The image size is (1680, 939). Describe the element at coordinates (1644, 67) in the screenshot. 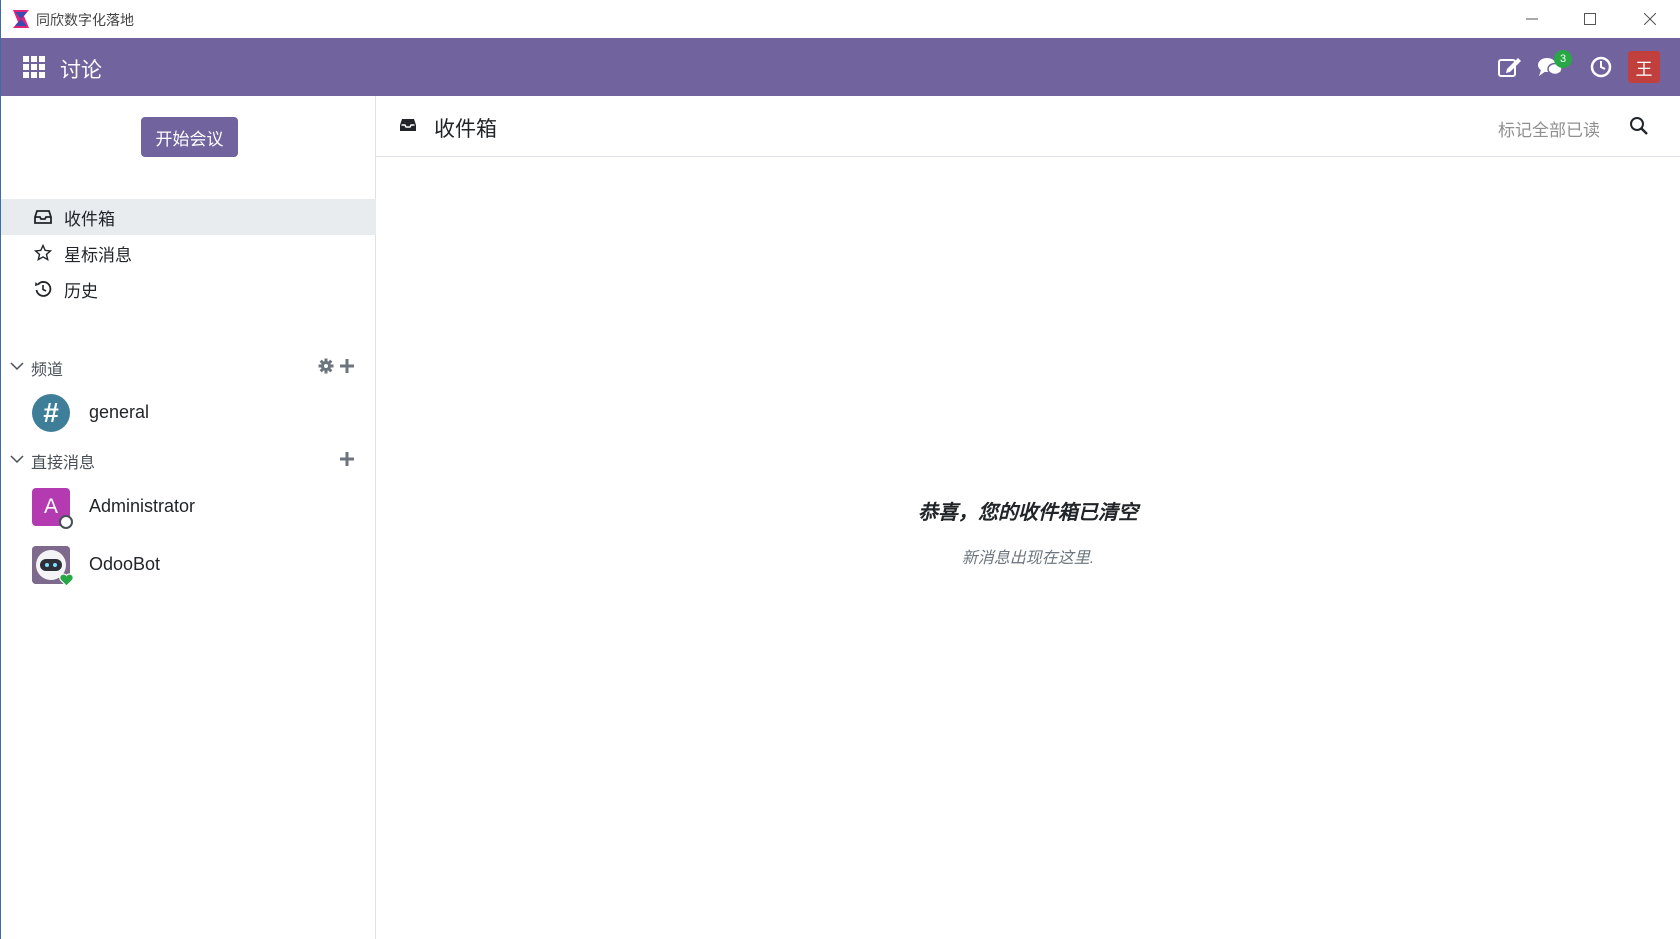

I see `user-avatar: 王` at that location.